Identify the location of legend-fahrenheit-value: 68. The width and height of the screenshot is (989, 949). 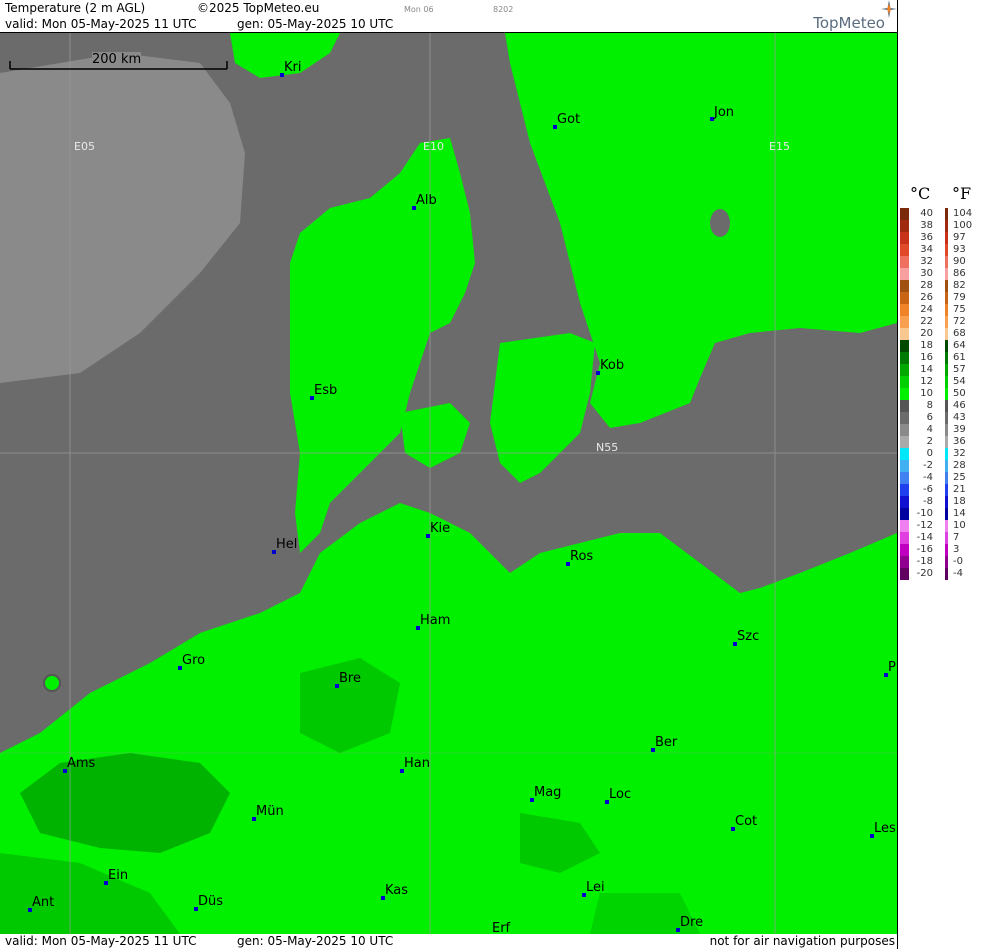
(959, 333).